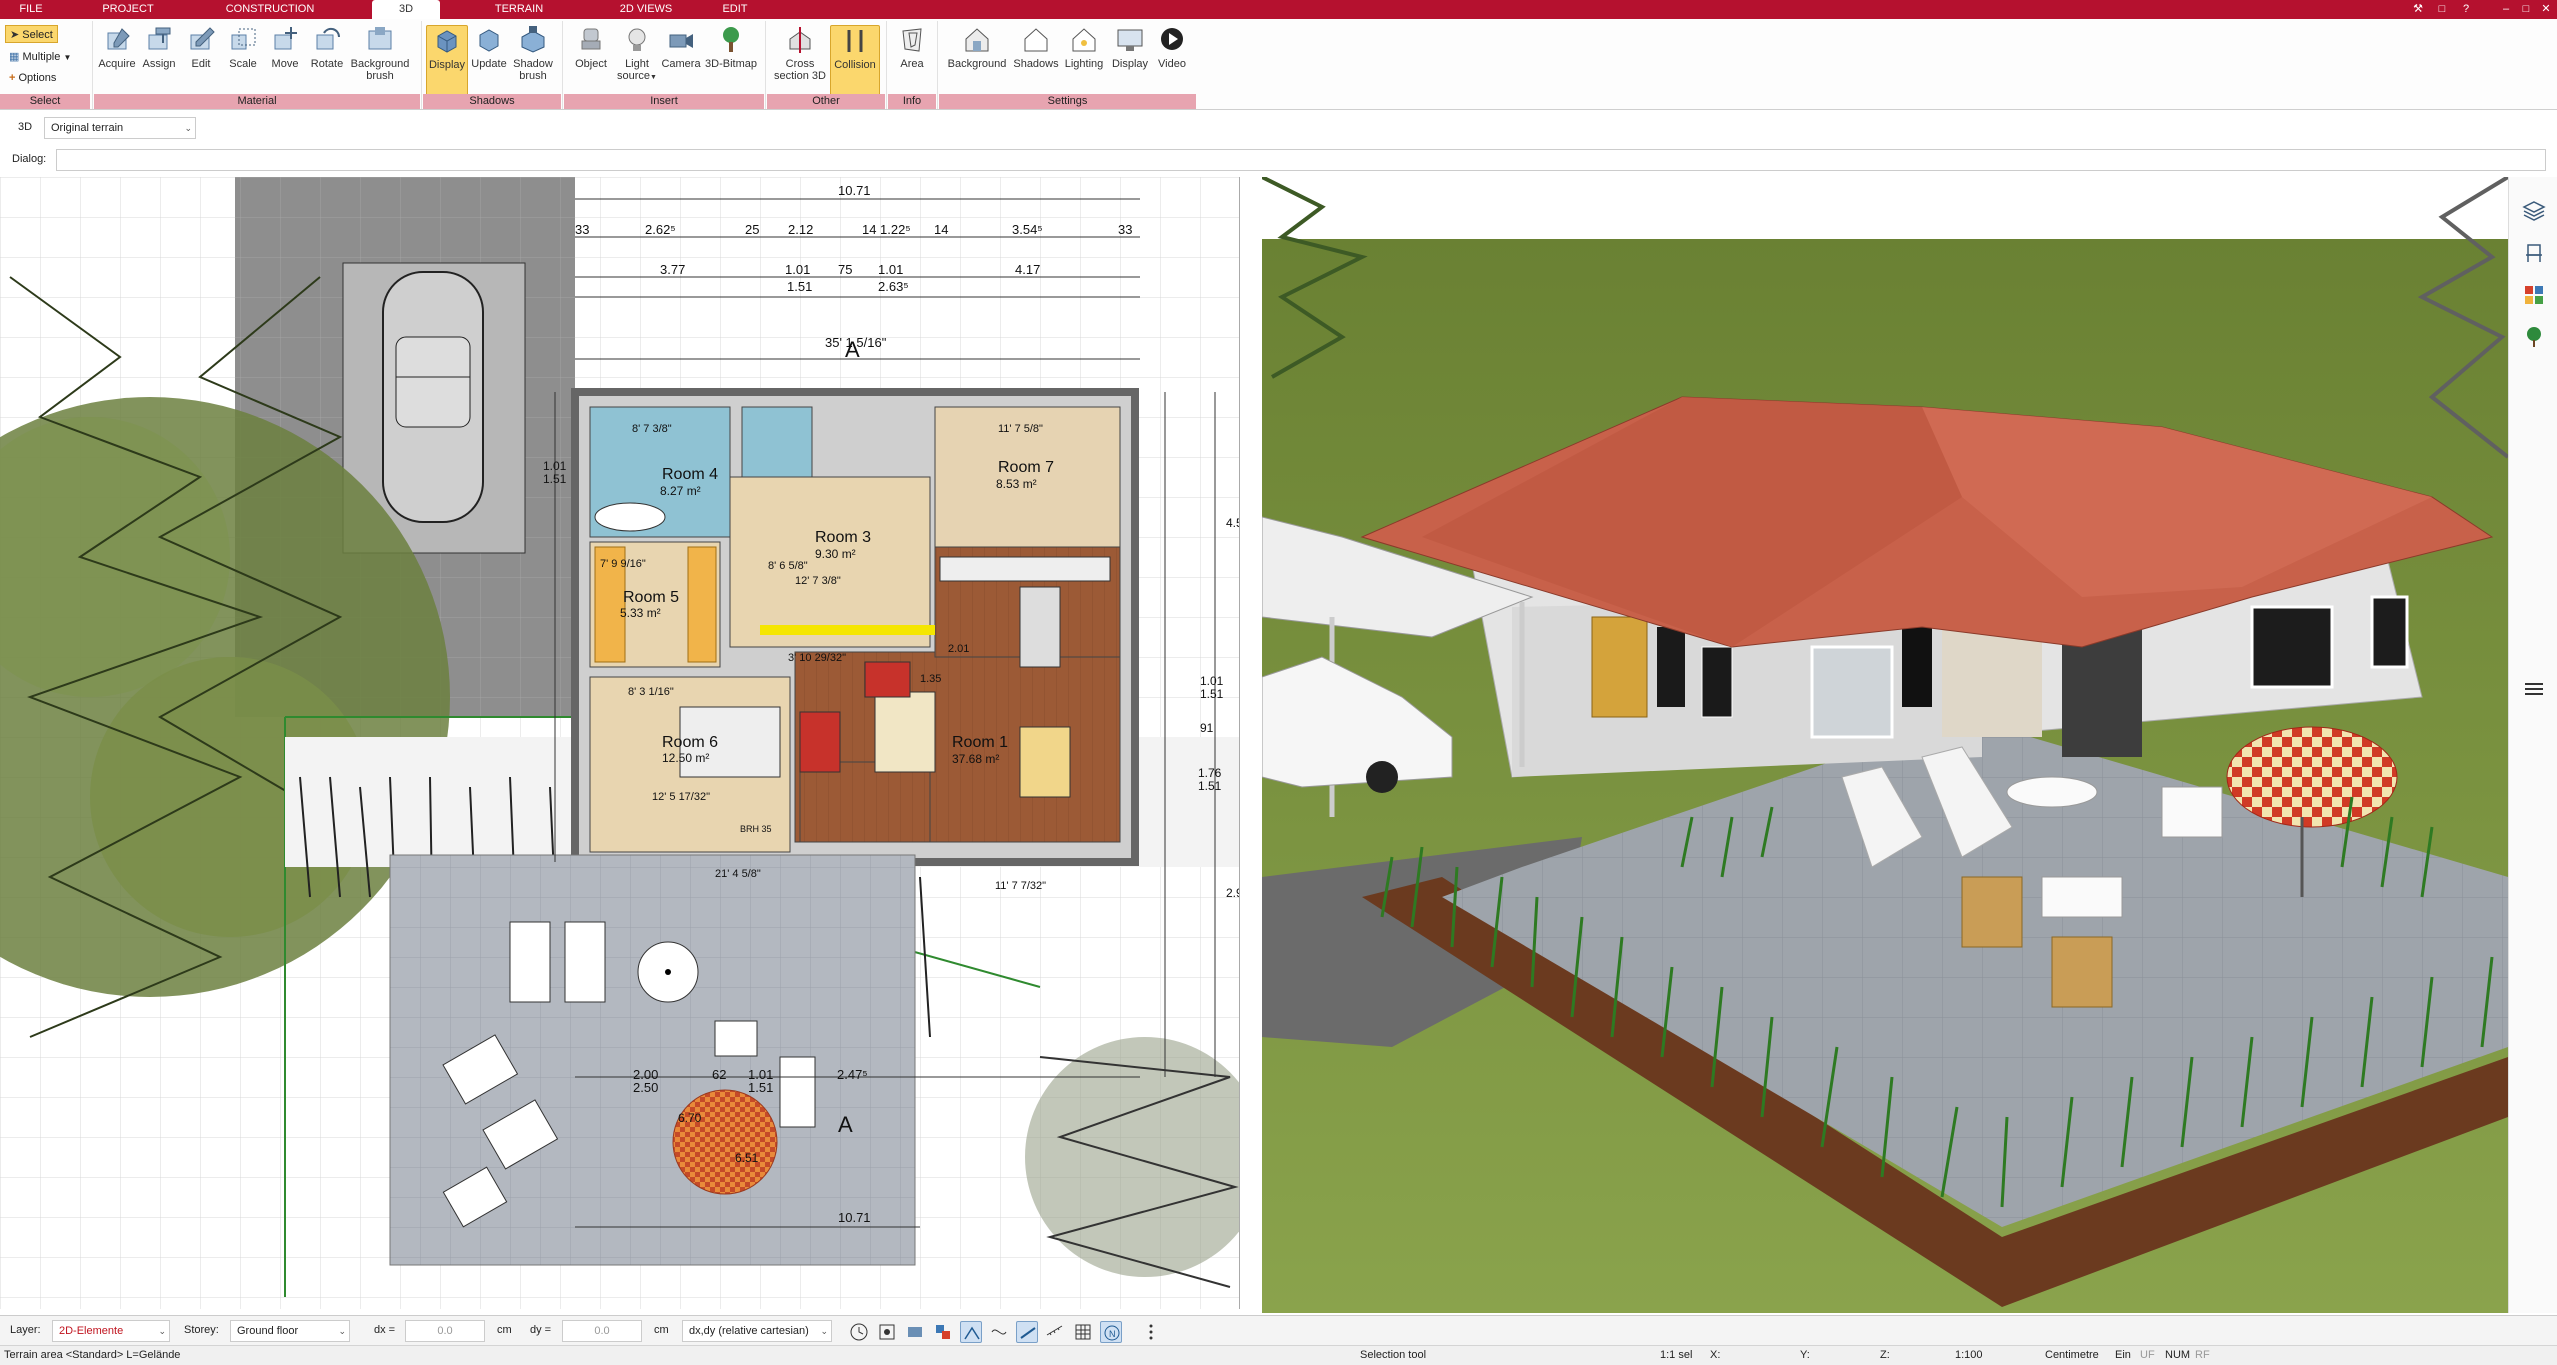 This screenshot has height=1365, width=2557. I want to click on move-button: Move, so click(285, 61).